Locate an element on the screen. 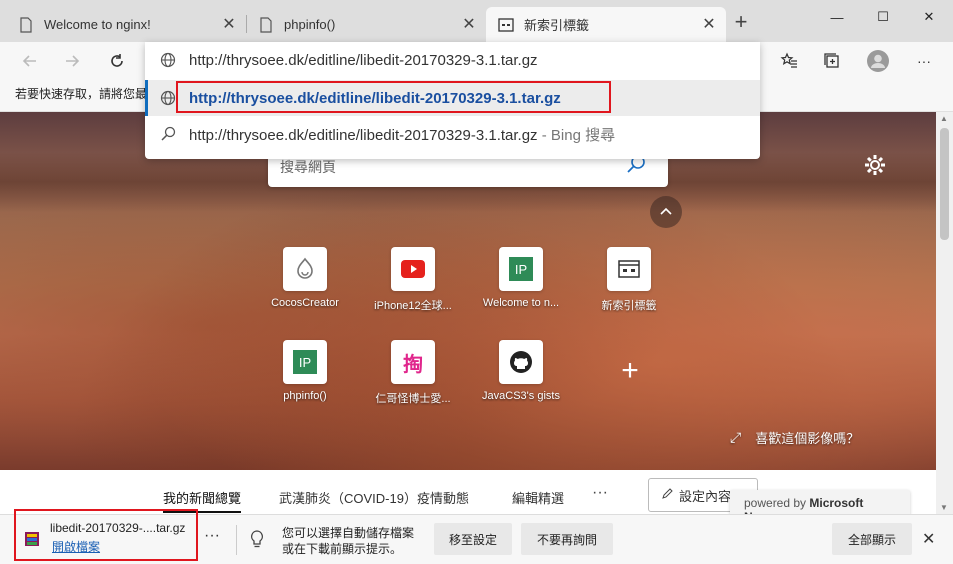 Image resolution: width=953 pixels, height=564 pixels. tab-new-tab: 新索引標籤 ✕ is located at coordinates (606, 24).